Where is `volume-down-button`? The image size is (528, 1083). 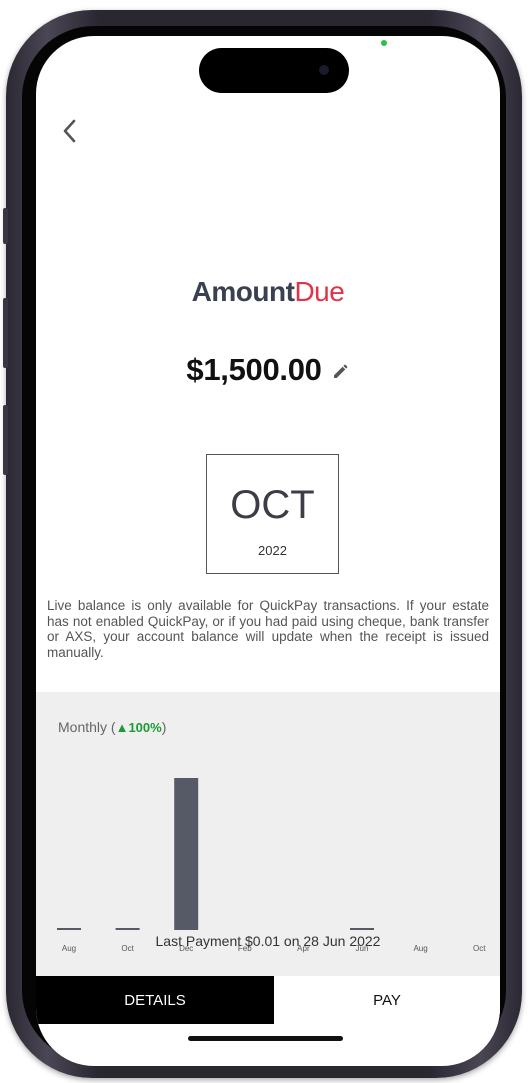 volume-down-button is located at coordinates (5, 440).